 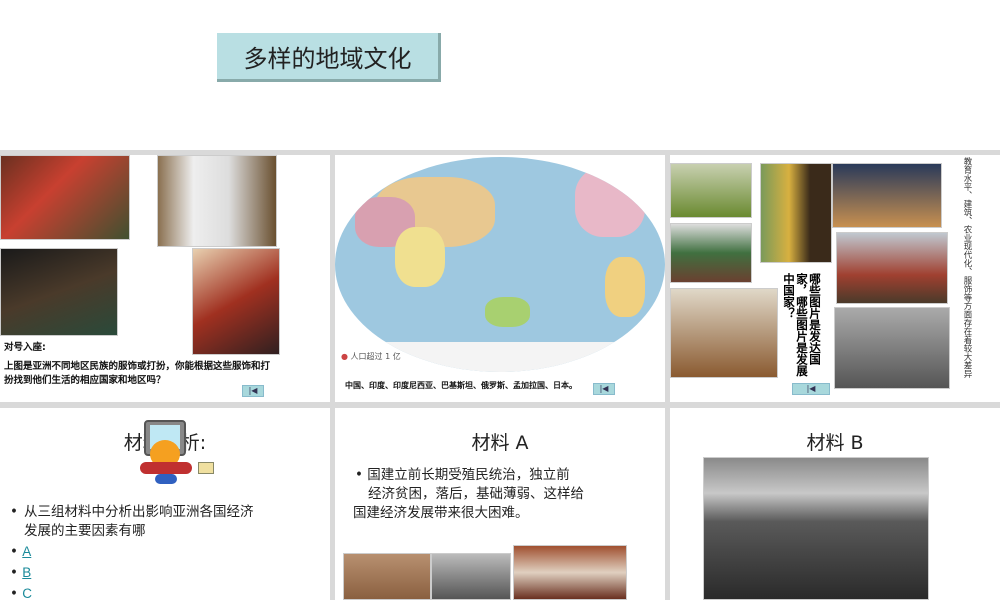 What do you see at coordinates (371, 356) in the screenshot?
I see `map-legend: ● 人口超过 1 亿` at bounding box center [371, 356].